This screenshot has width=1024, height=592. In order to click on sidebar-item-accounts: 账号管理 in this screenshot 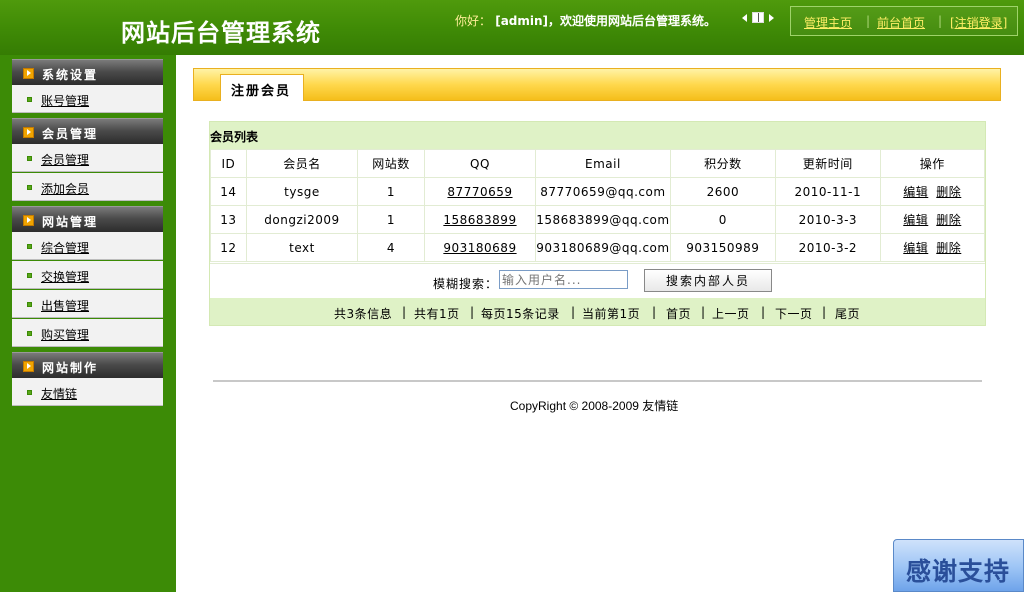, I will do `click(87, 99)`.